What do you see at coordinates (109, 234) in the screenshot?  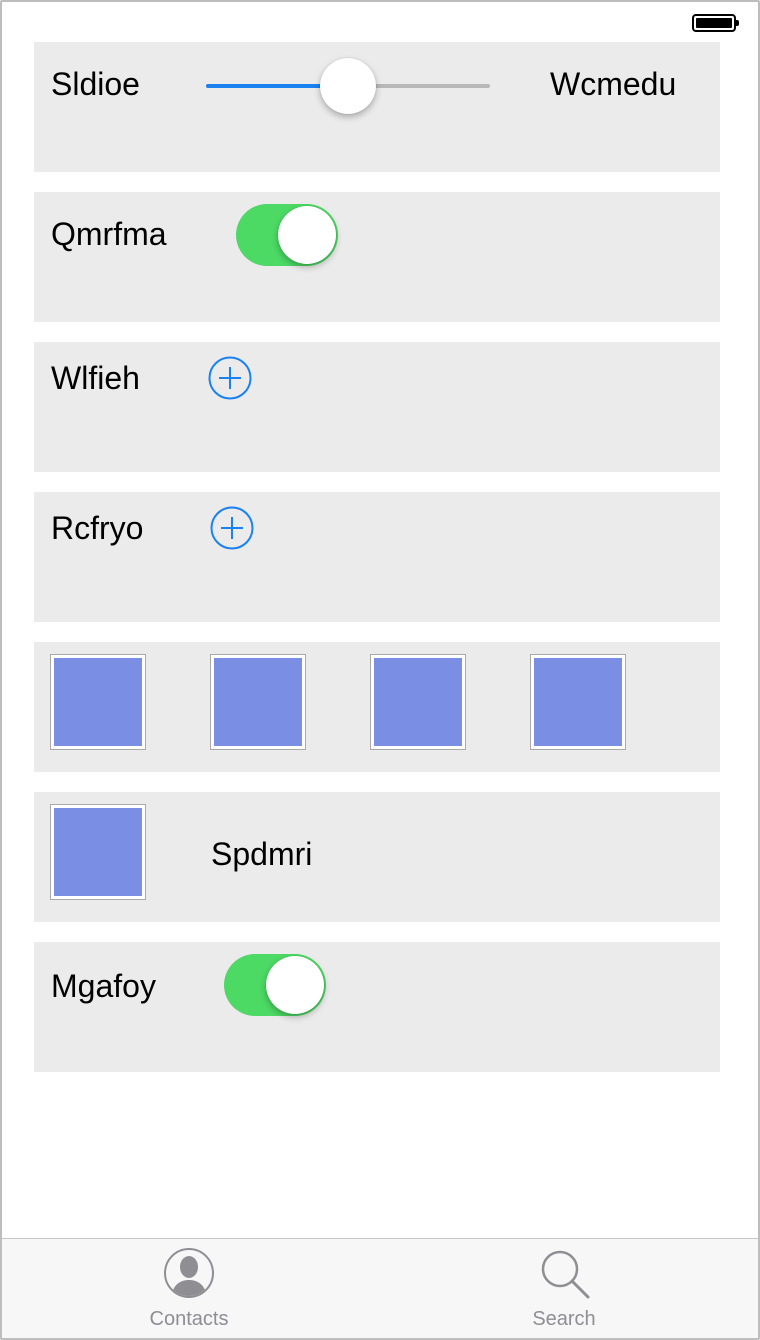 I see `switch-row-1-label: Qmrfma` at bounding box center [109, 234].